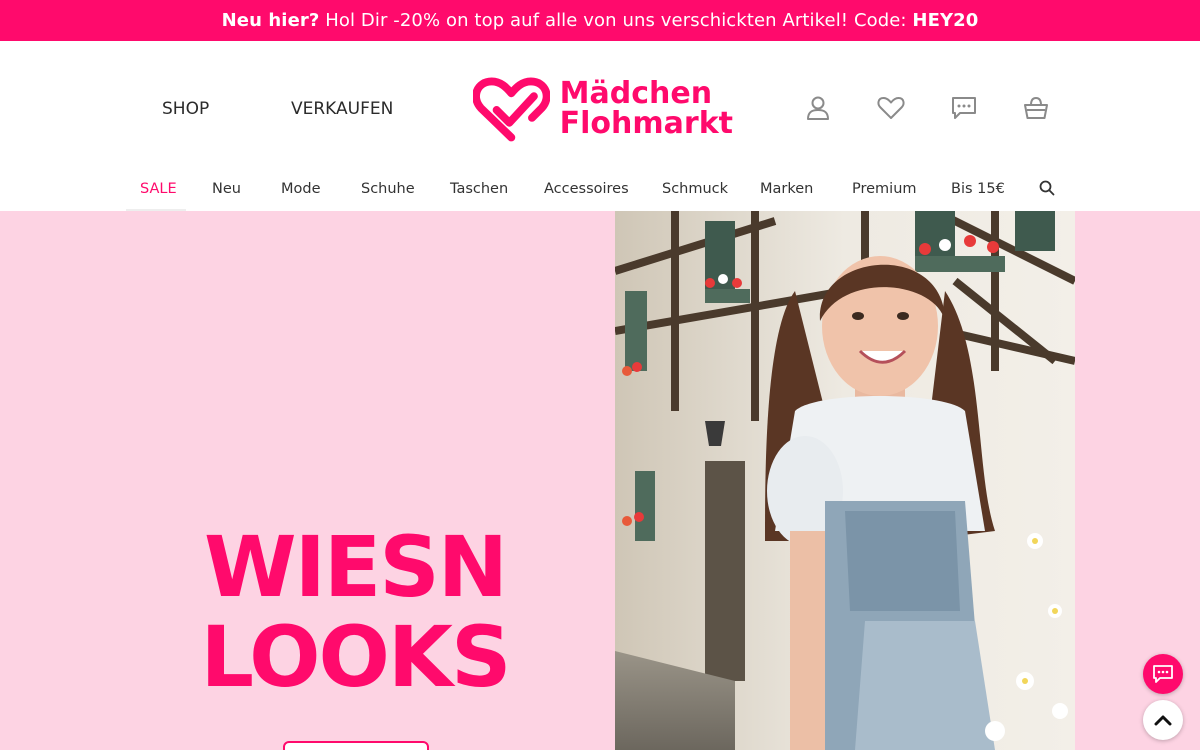 This screenshot has height=750, width=1200. I want to click on wishlist-button, so click(891, 108).